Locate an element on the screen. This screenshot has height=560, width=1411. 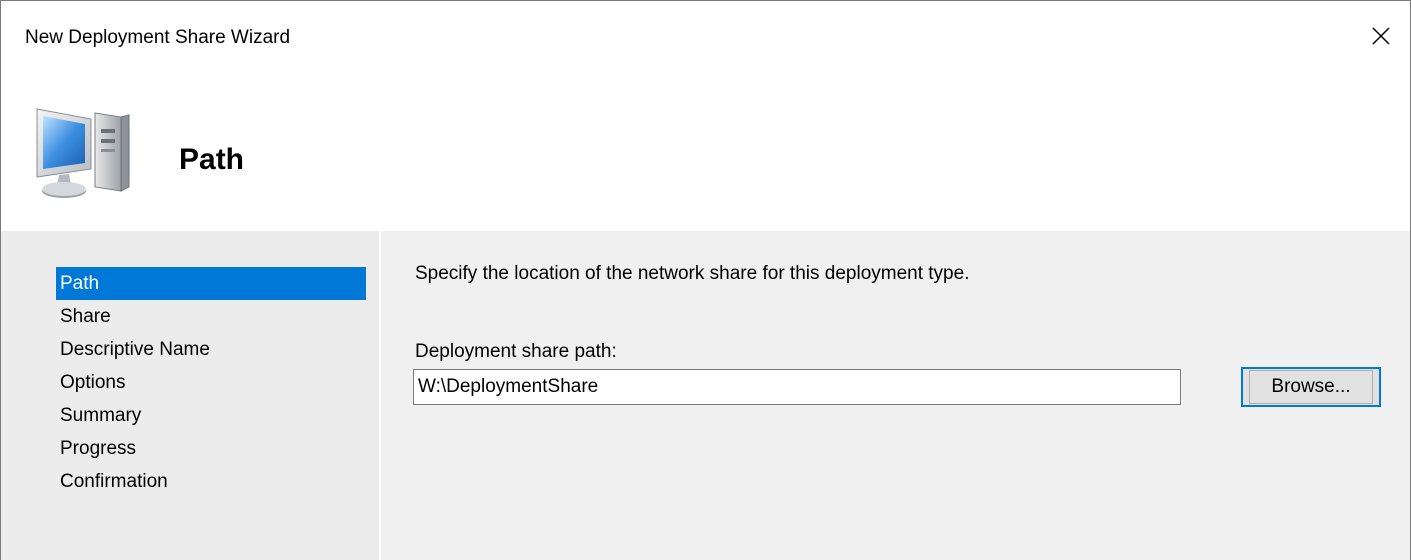
deployment-share-path-label: Deployment share path: is located at coordinates (516, 351).